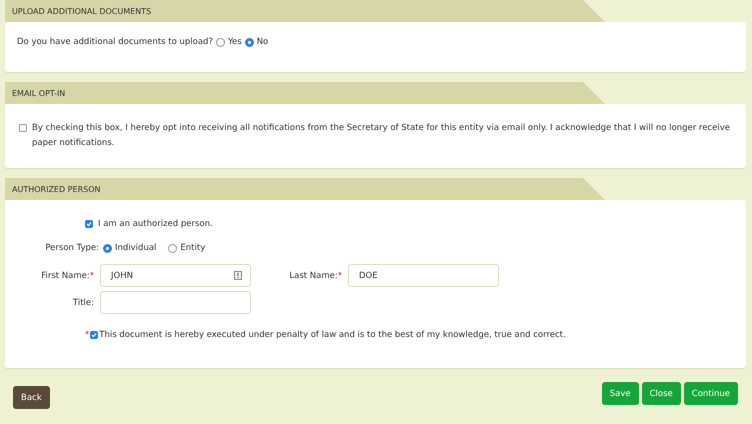 The width and height of the screenshot is (752, 424). What do you see at coordinates (71, 248) in the screenshot?
I see `field-label: Person Type:` at bounding box center [71, 248].